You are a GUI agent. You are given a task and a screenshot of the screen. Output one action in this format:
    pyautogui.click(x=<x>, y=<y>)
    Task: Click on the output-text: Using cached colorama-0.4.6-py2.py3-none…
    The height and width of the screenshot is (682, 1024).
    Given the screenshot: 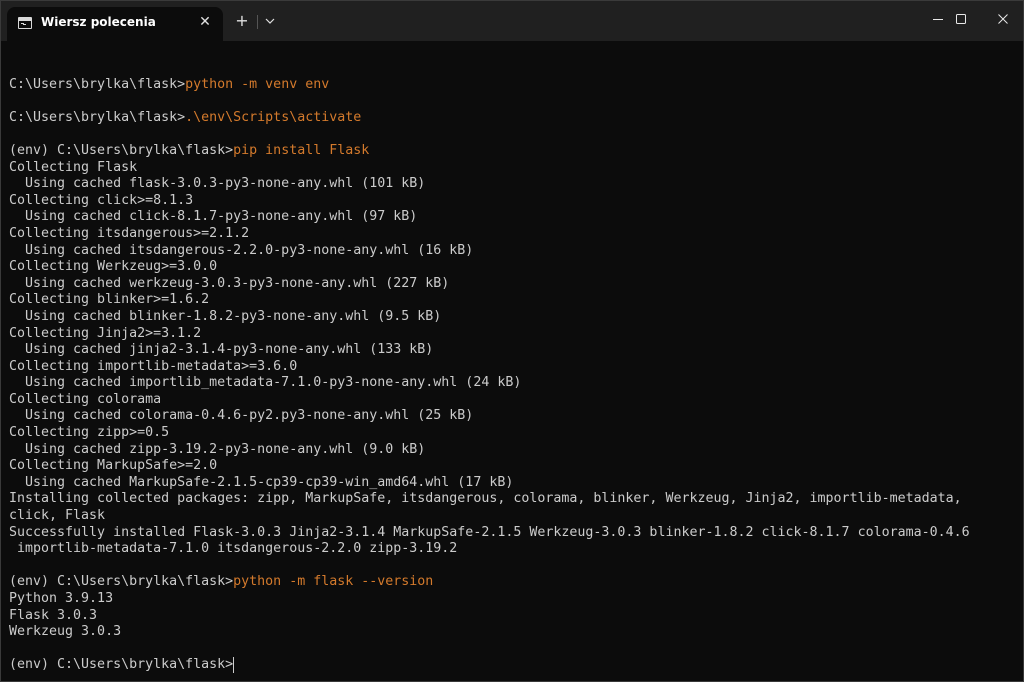 What is the action you would take?
    pyautogui.click(x=241, y=416)
    